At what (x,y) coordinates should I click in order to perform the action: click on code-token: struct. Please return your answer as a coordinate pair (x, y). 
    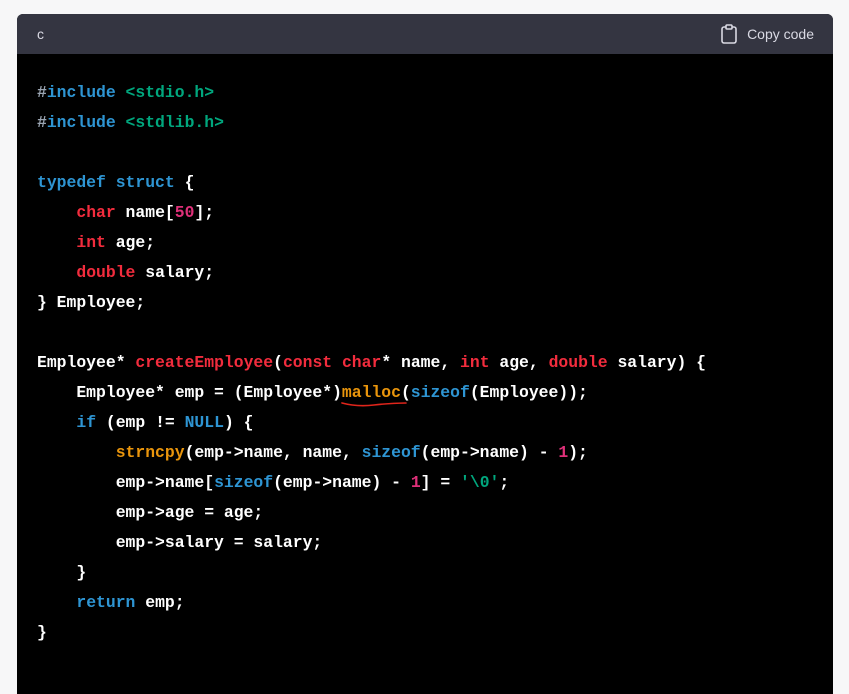
    Looking at the image, I should click on (145, 182).